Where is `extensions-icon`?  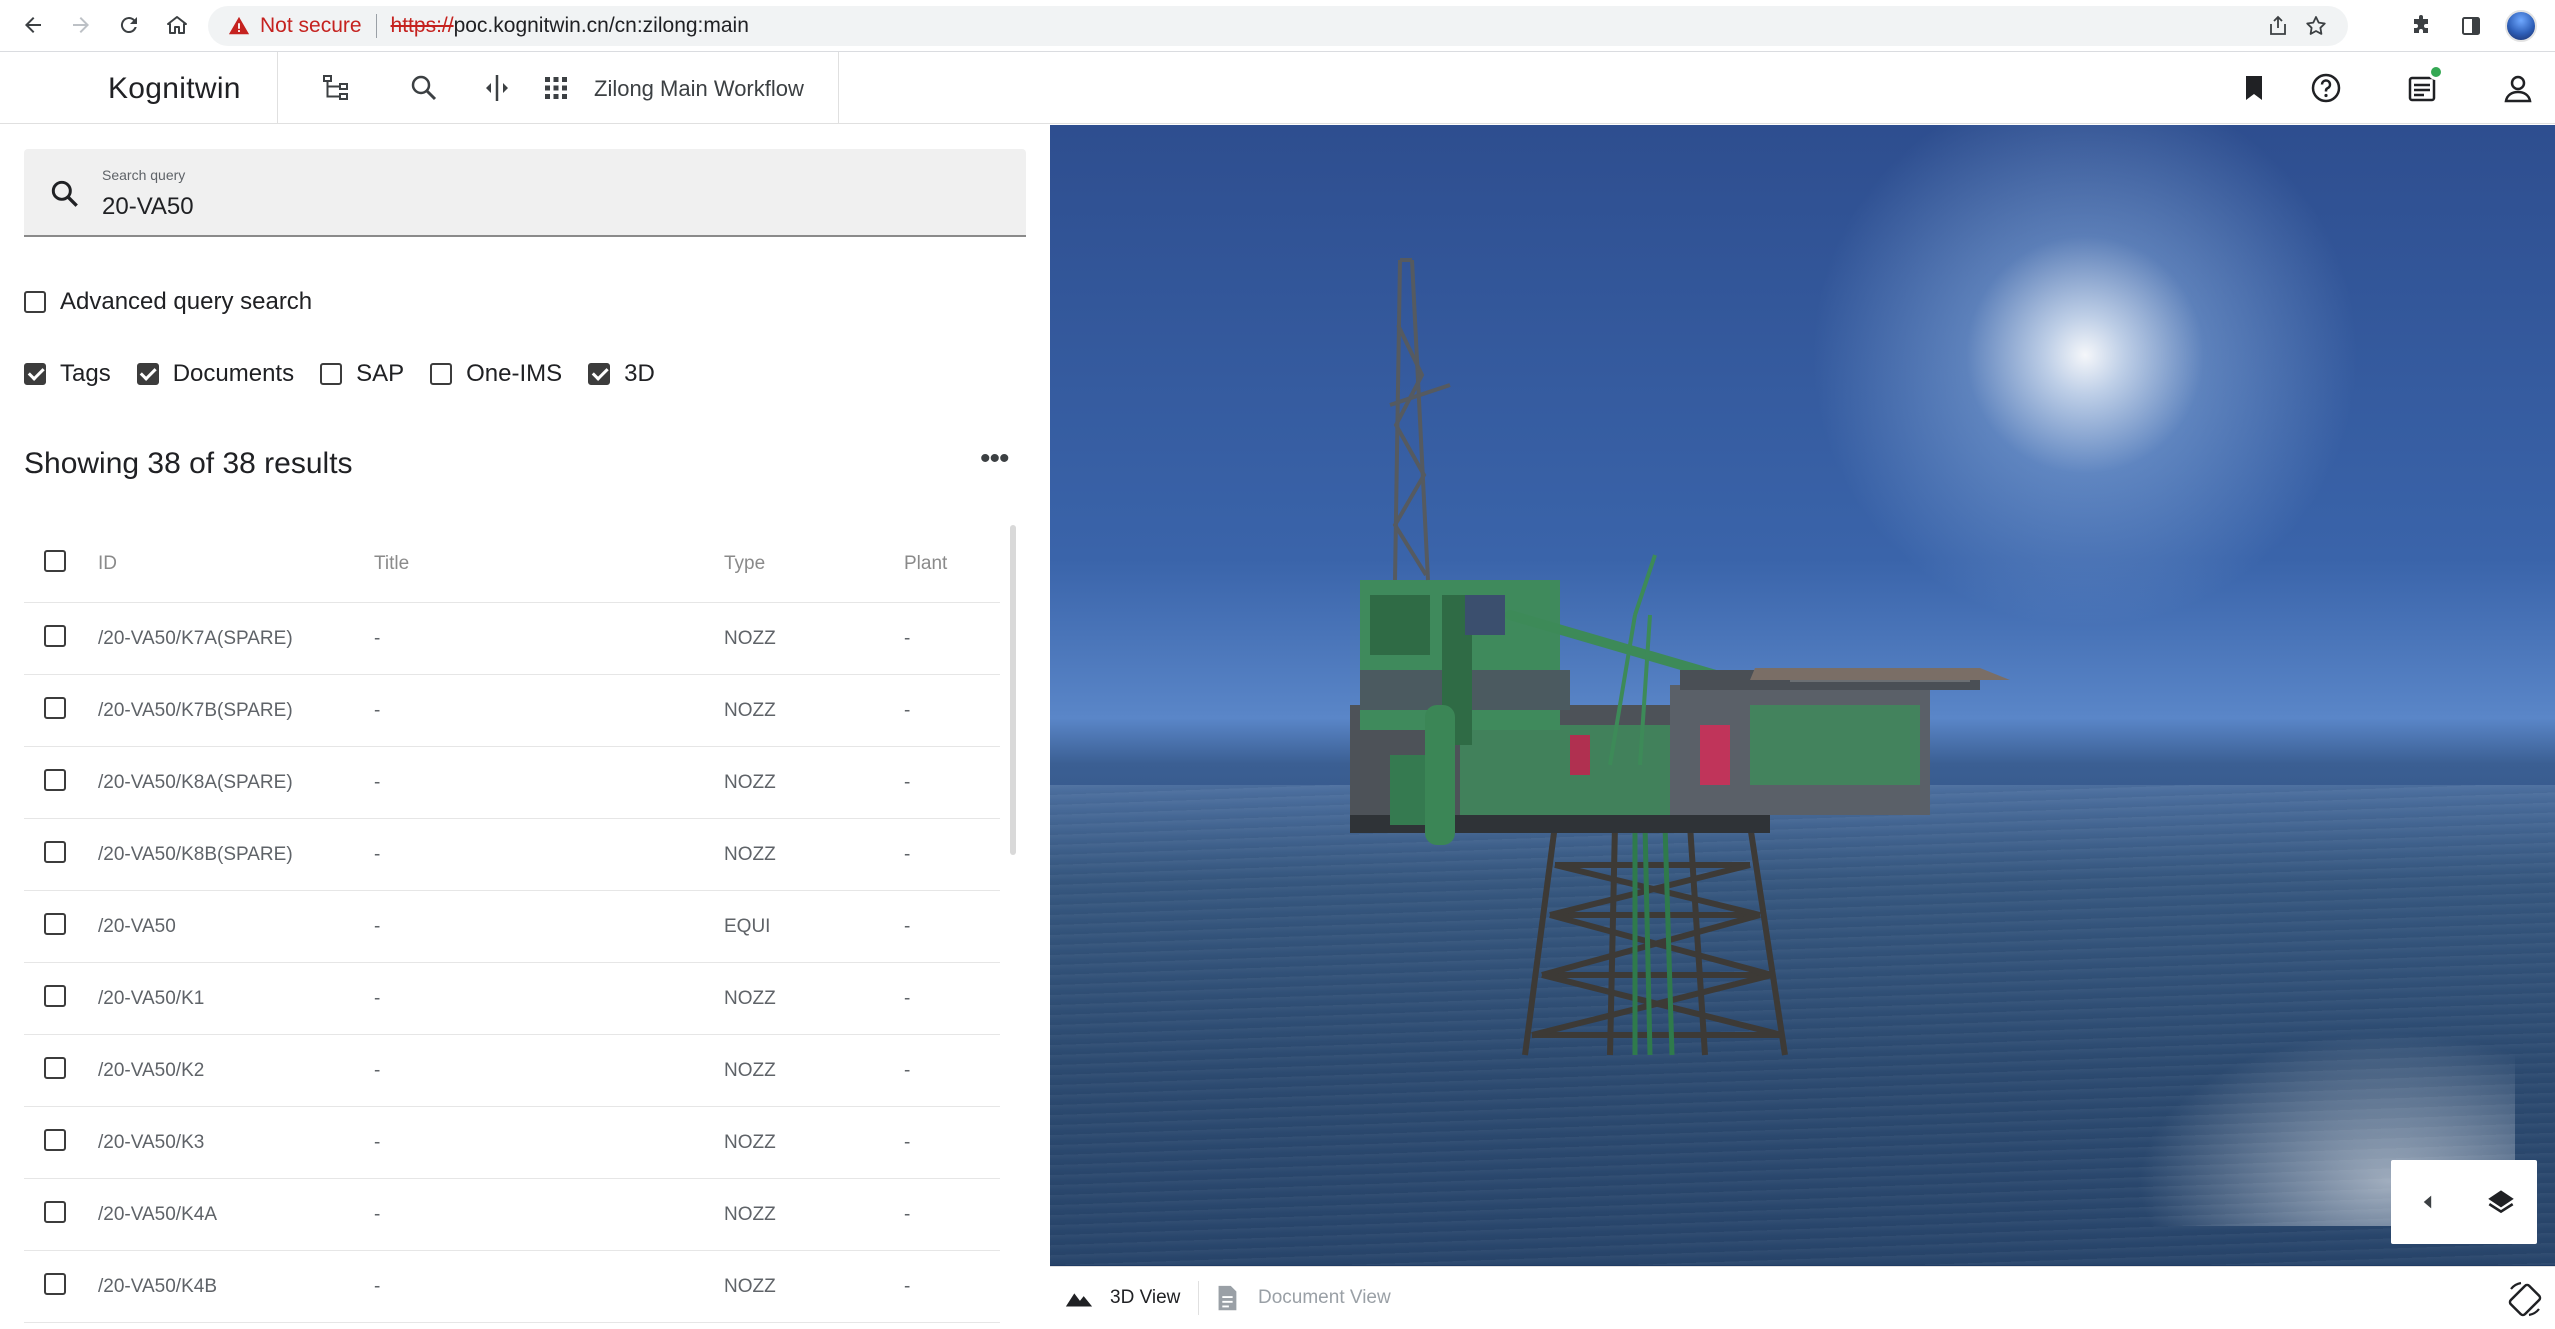
extensions-icon is located at coordinates (2421, 26).